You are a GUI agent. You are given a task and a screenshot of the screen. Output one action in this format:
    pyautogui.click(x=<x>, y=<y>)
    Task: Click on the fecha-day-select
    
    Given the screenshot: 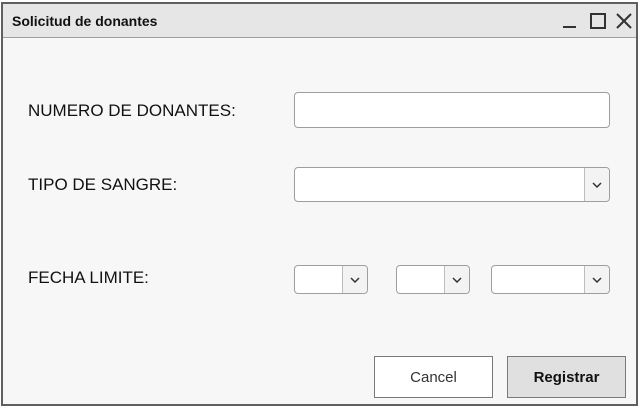 What is the action you would take?
    pyautogui.click(x=331, y=279)
    